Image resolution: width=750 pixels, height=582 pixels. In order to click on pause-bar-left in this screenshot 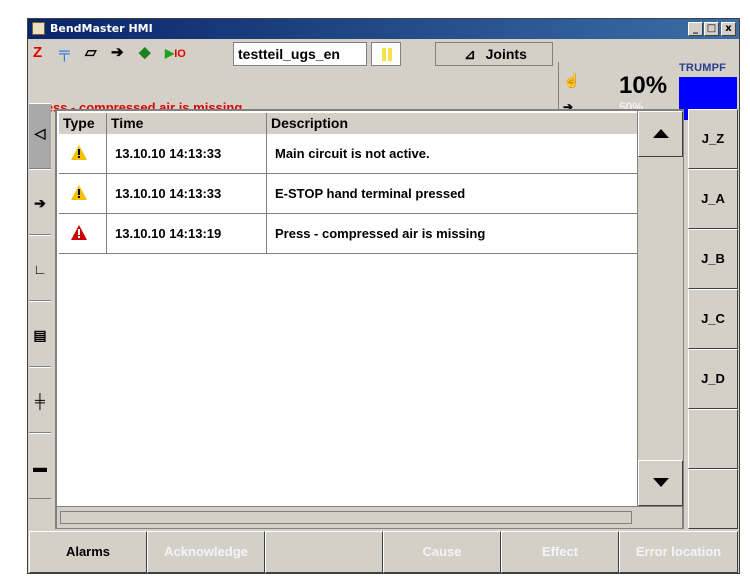, I will do `click(384, 54)`.